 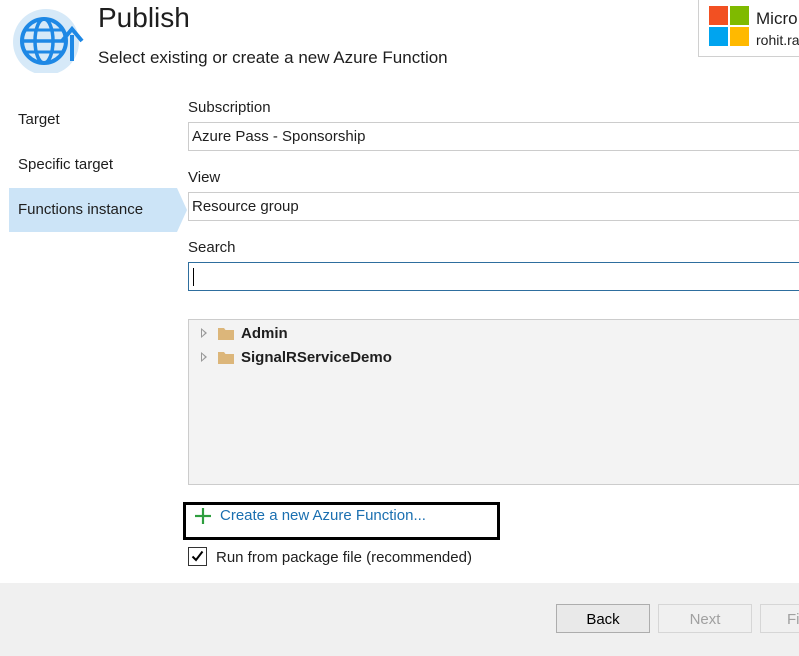 I want to click on search-label: Search, so click(x=212, y=247).